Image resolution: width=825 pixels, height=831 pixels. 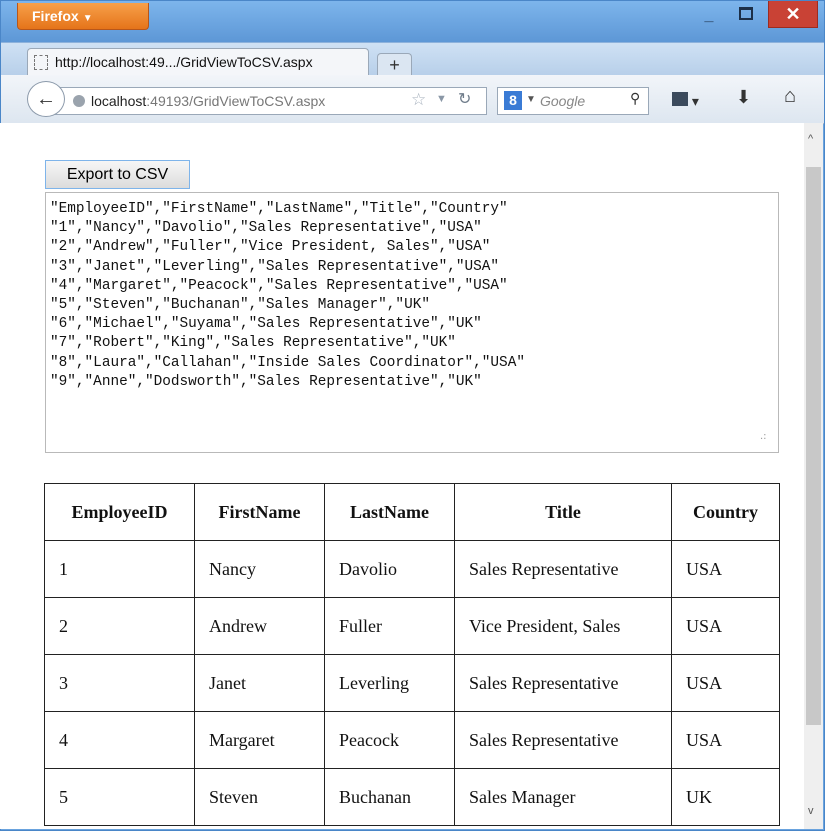 I want to click on column-header-title: Title, so click(x=563, y=512).